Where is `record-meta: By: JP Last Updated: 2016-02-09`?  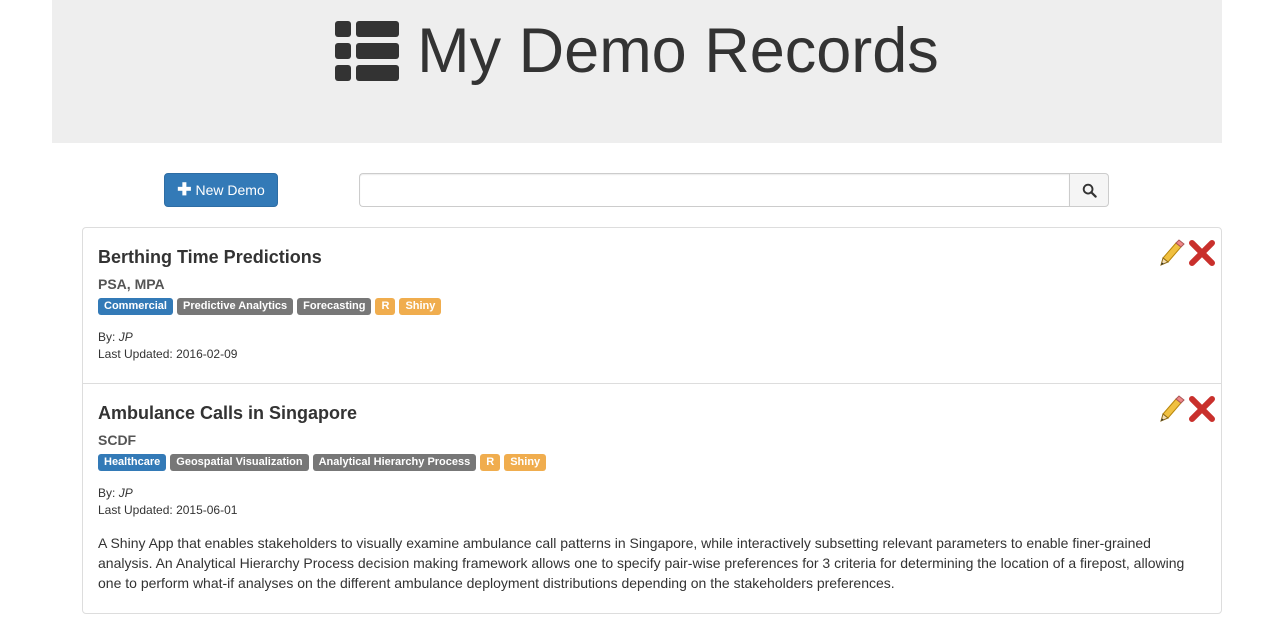
record-meta: By: JP Last Updated: 2016-02-09 is located at coordinates (652, 346).